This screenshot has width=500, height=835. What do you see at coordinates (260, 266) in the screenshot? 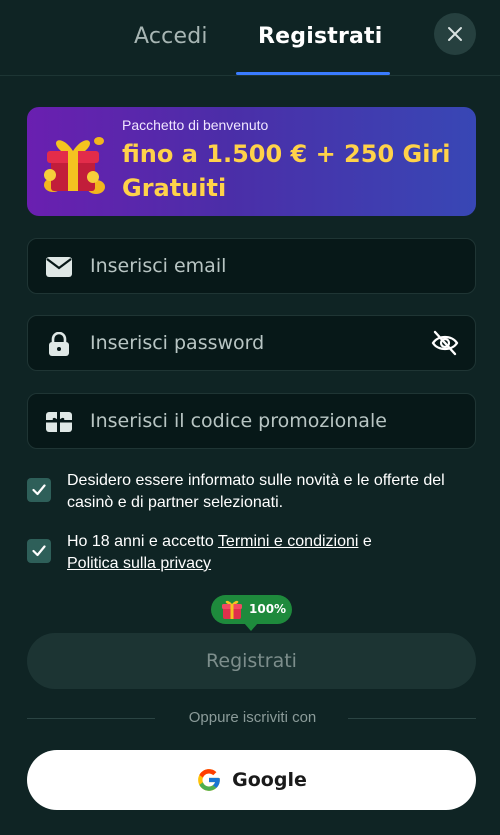
I see `email-input` at bounding box center [260, 266].